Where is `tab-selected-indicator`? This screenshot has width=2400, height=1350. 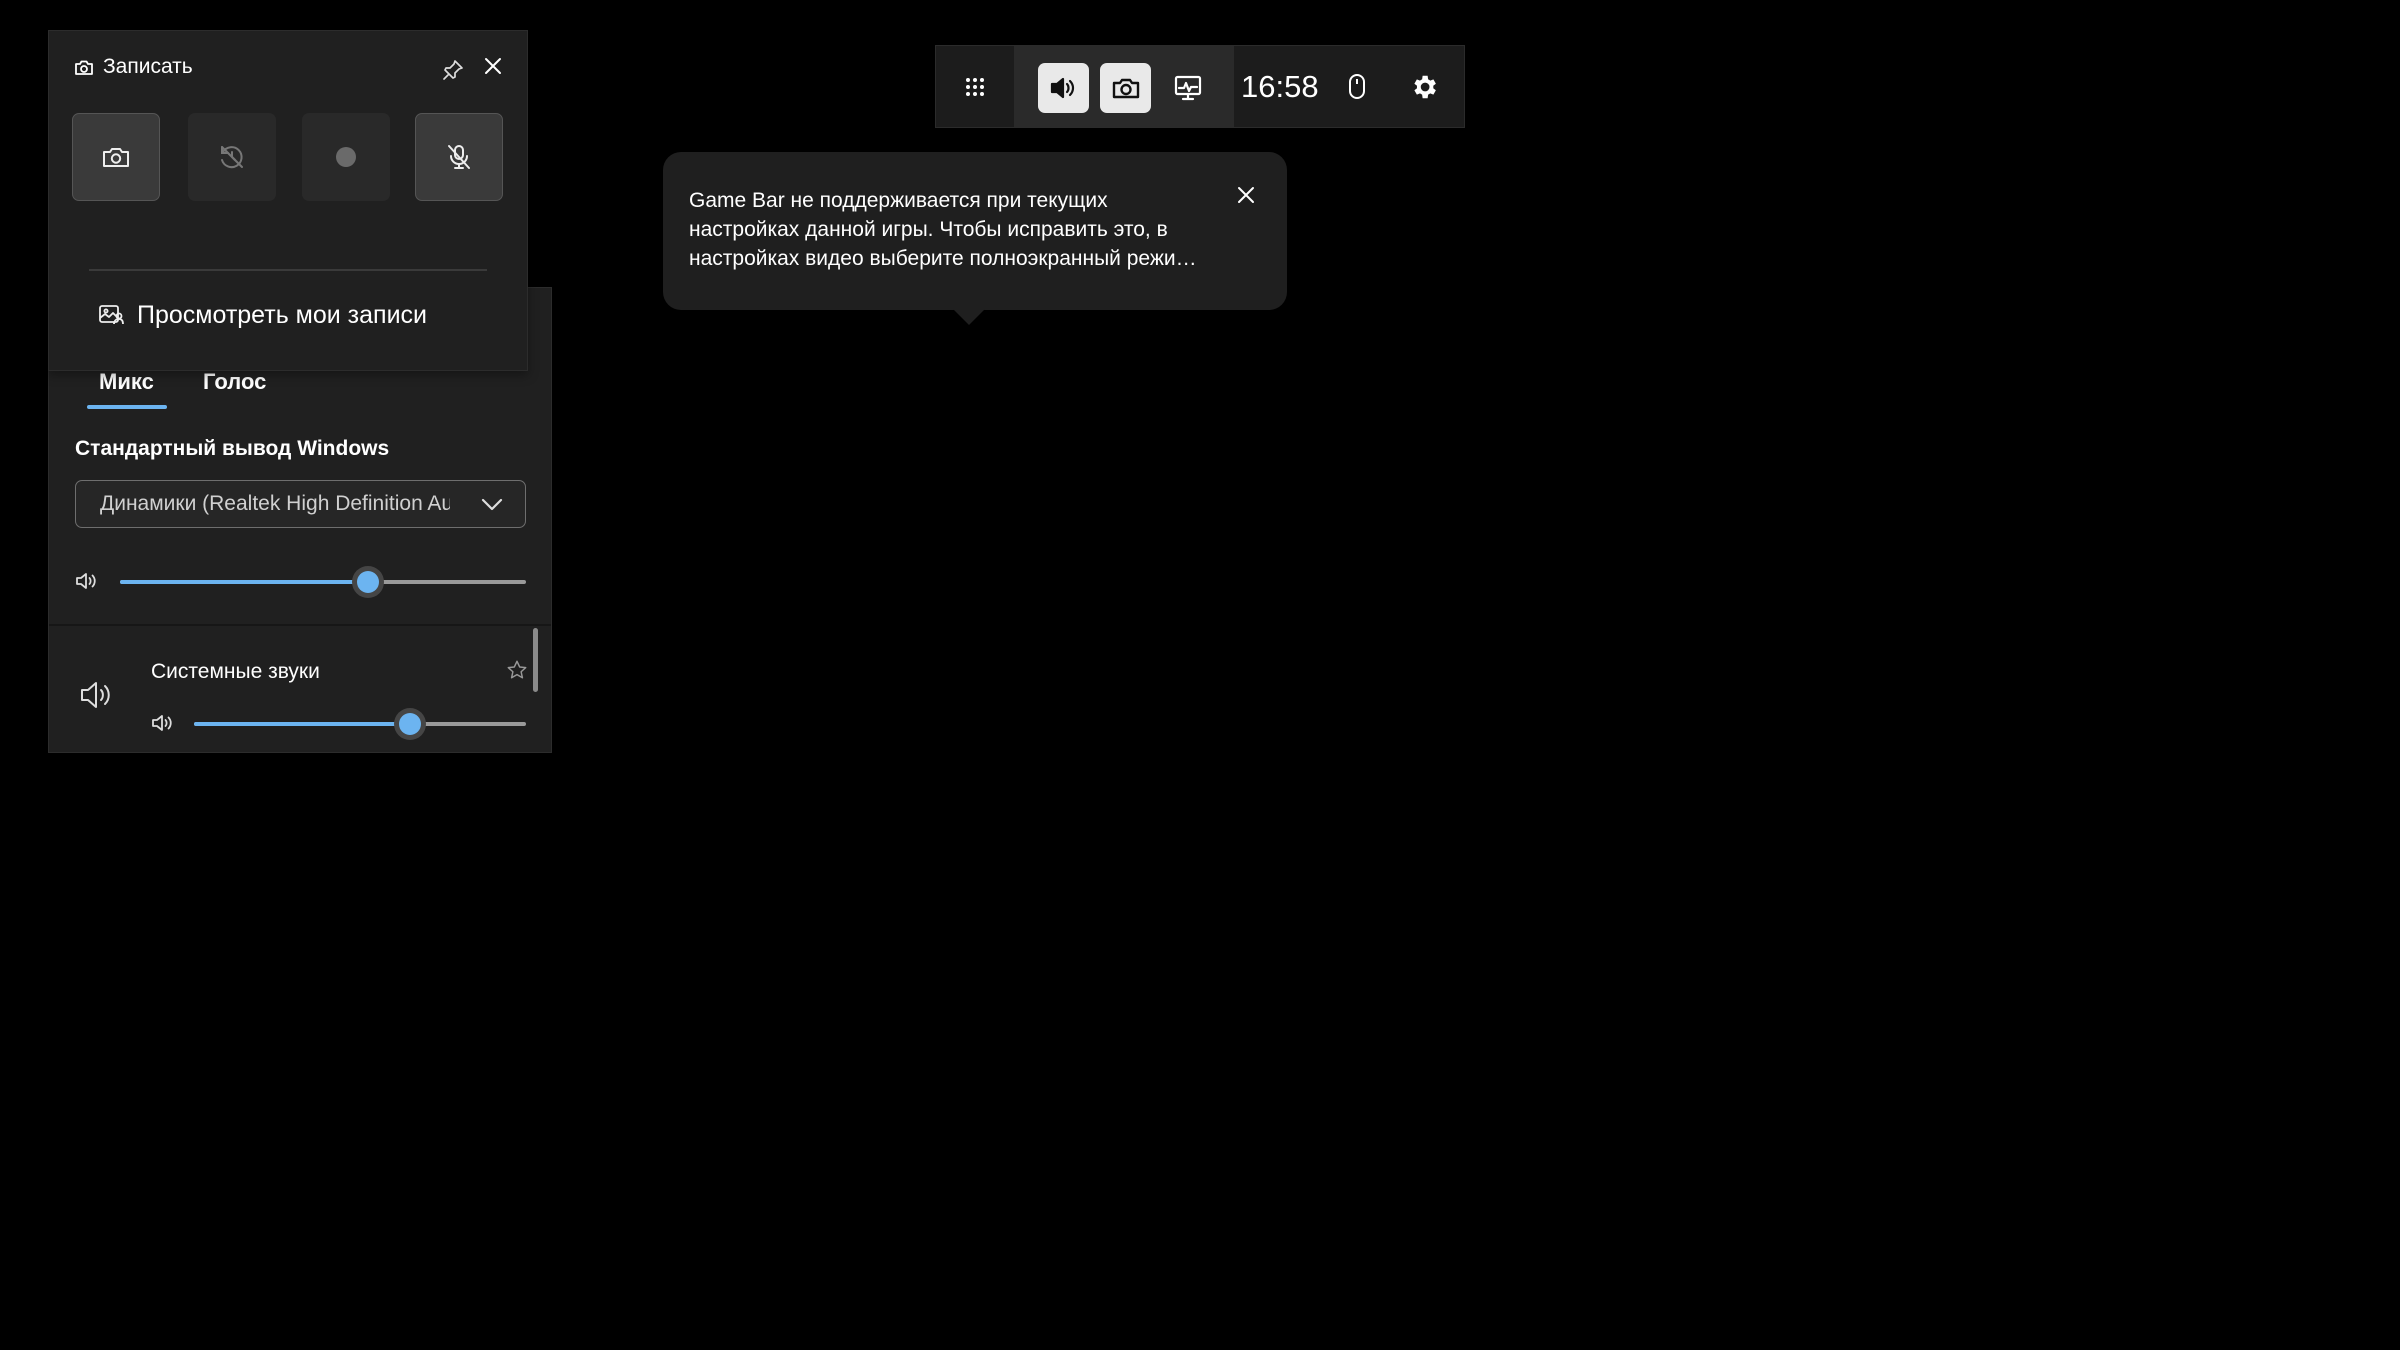 tab-selected-indicator is located at coordinates (127, 407).